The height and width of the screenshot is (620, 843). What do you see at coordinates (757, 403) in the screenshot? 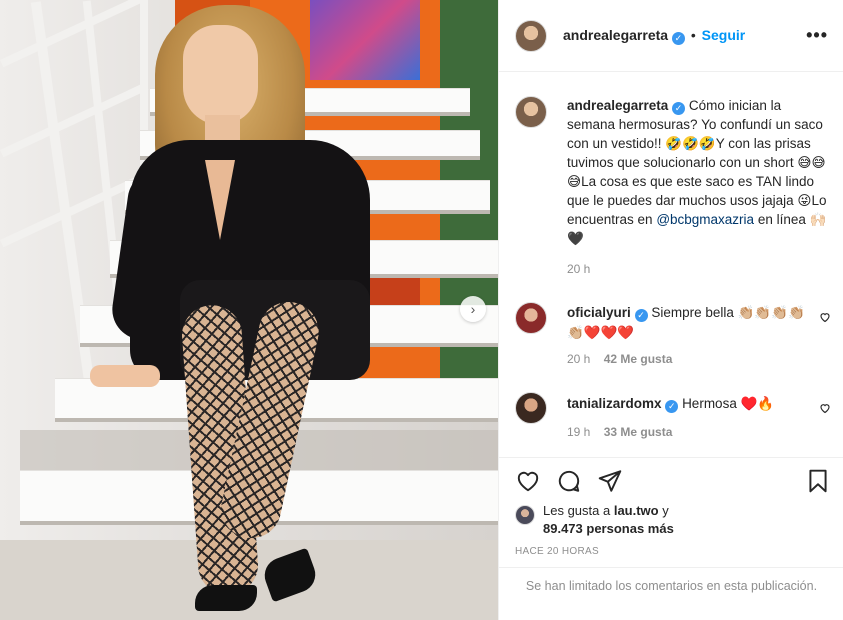
I see `comment-emoji: ♥️🔥` at bounding box center [757, 403].